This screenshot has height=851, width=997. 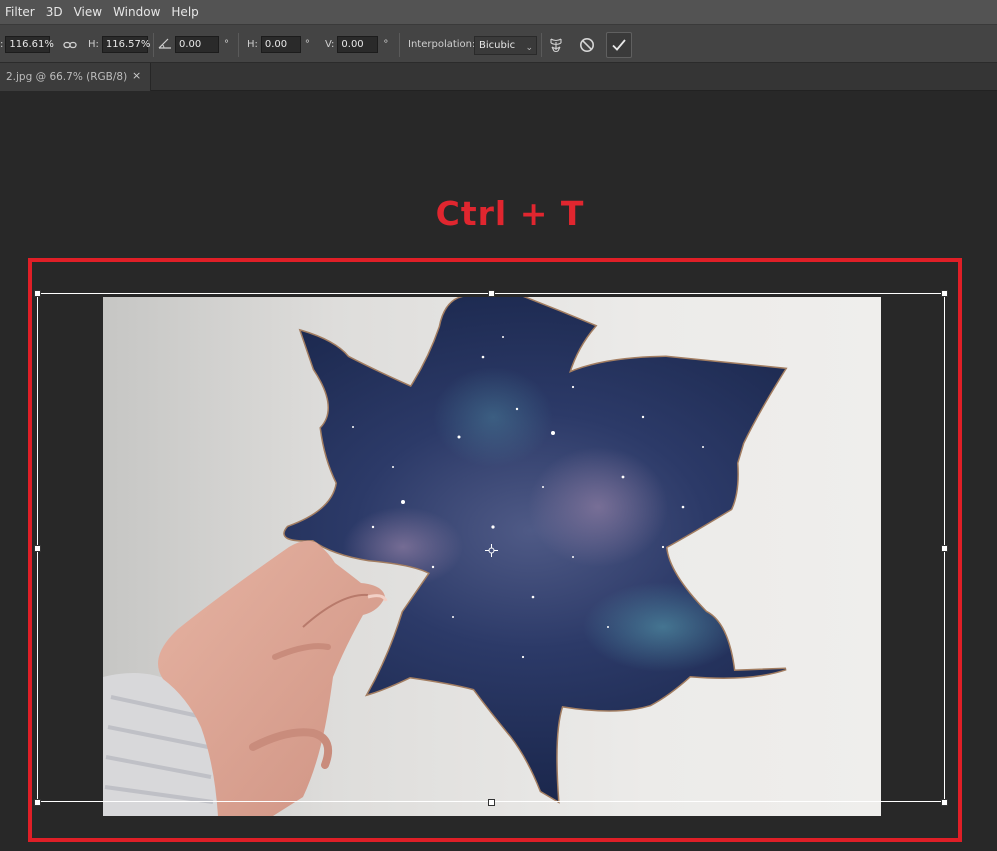 I want to click on menu-bar: Filter 3D View Window Help, so click(x=498, y=12).